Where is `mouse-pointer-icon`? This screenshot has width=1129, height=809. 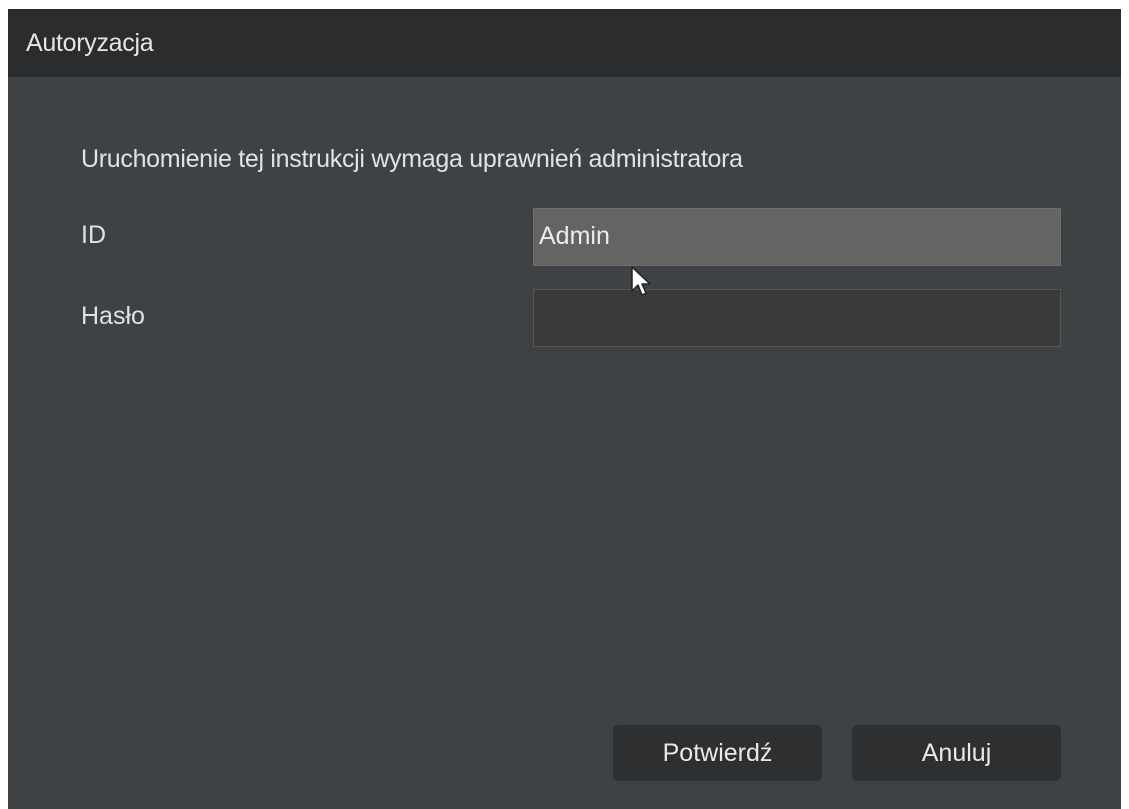 mouse-pointer-icon is located at coordinates (641, 281).